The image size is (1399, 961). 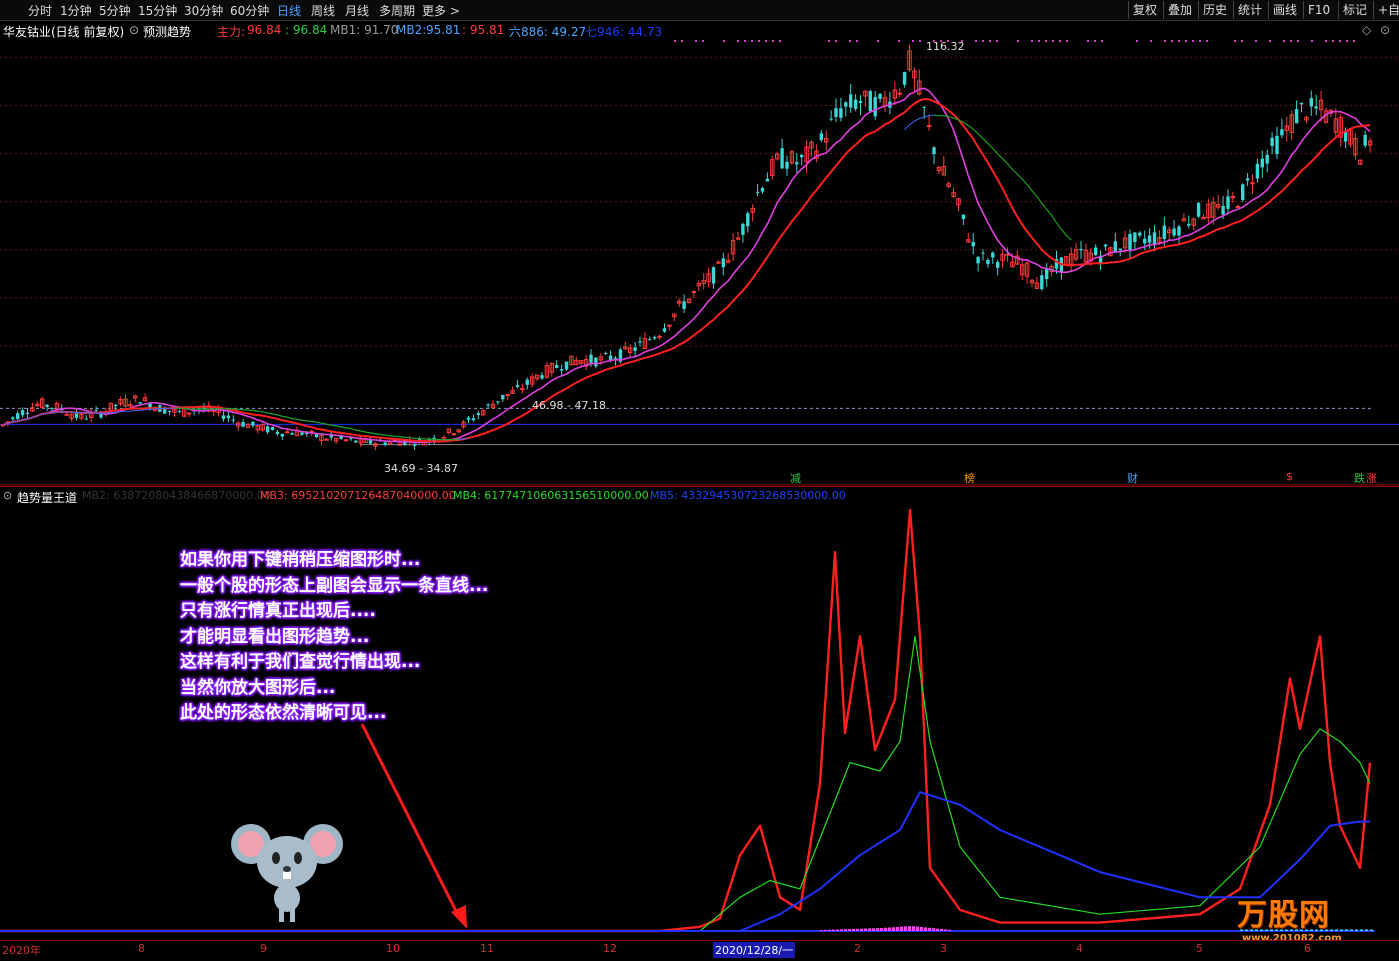 What do you see at coordinates (358, 495) in the screenshot?
I see `mb3-sub-value: MB3: 695210207126487040000.00` at bounding box center [358, 495].